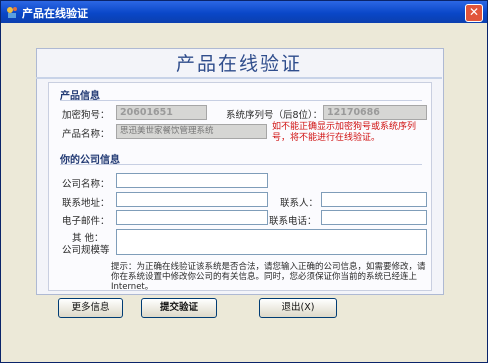 This screenshot has width=488, height=363. What do you see at coordinates (344, 132) in the screenshot?
I see `warning-text: 如不能正确显示加密狗号或系统序列号，将不能进行在线验证。` at bounding box center [344, 132].